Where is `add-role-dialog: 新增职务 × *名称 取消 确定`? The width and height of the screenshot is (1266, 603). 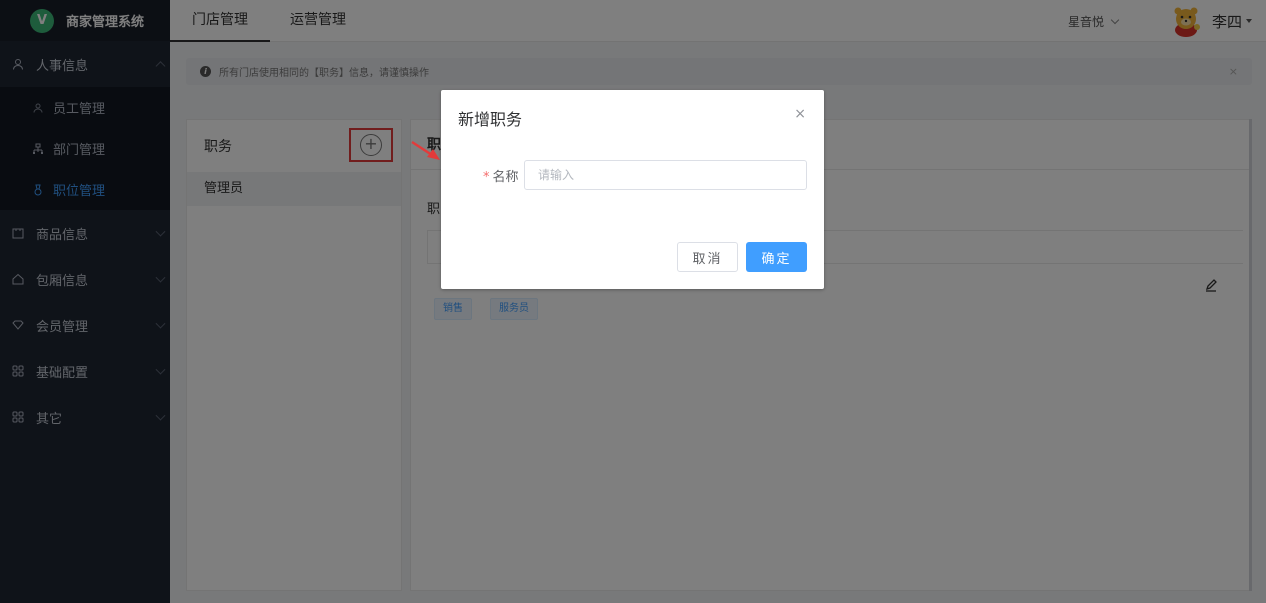 add-role-dialog: 新增职务 × *名称 取消 确定 is located at coordinates (632, 189).